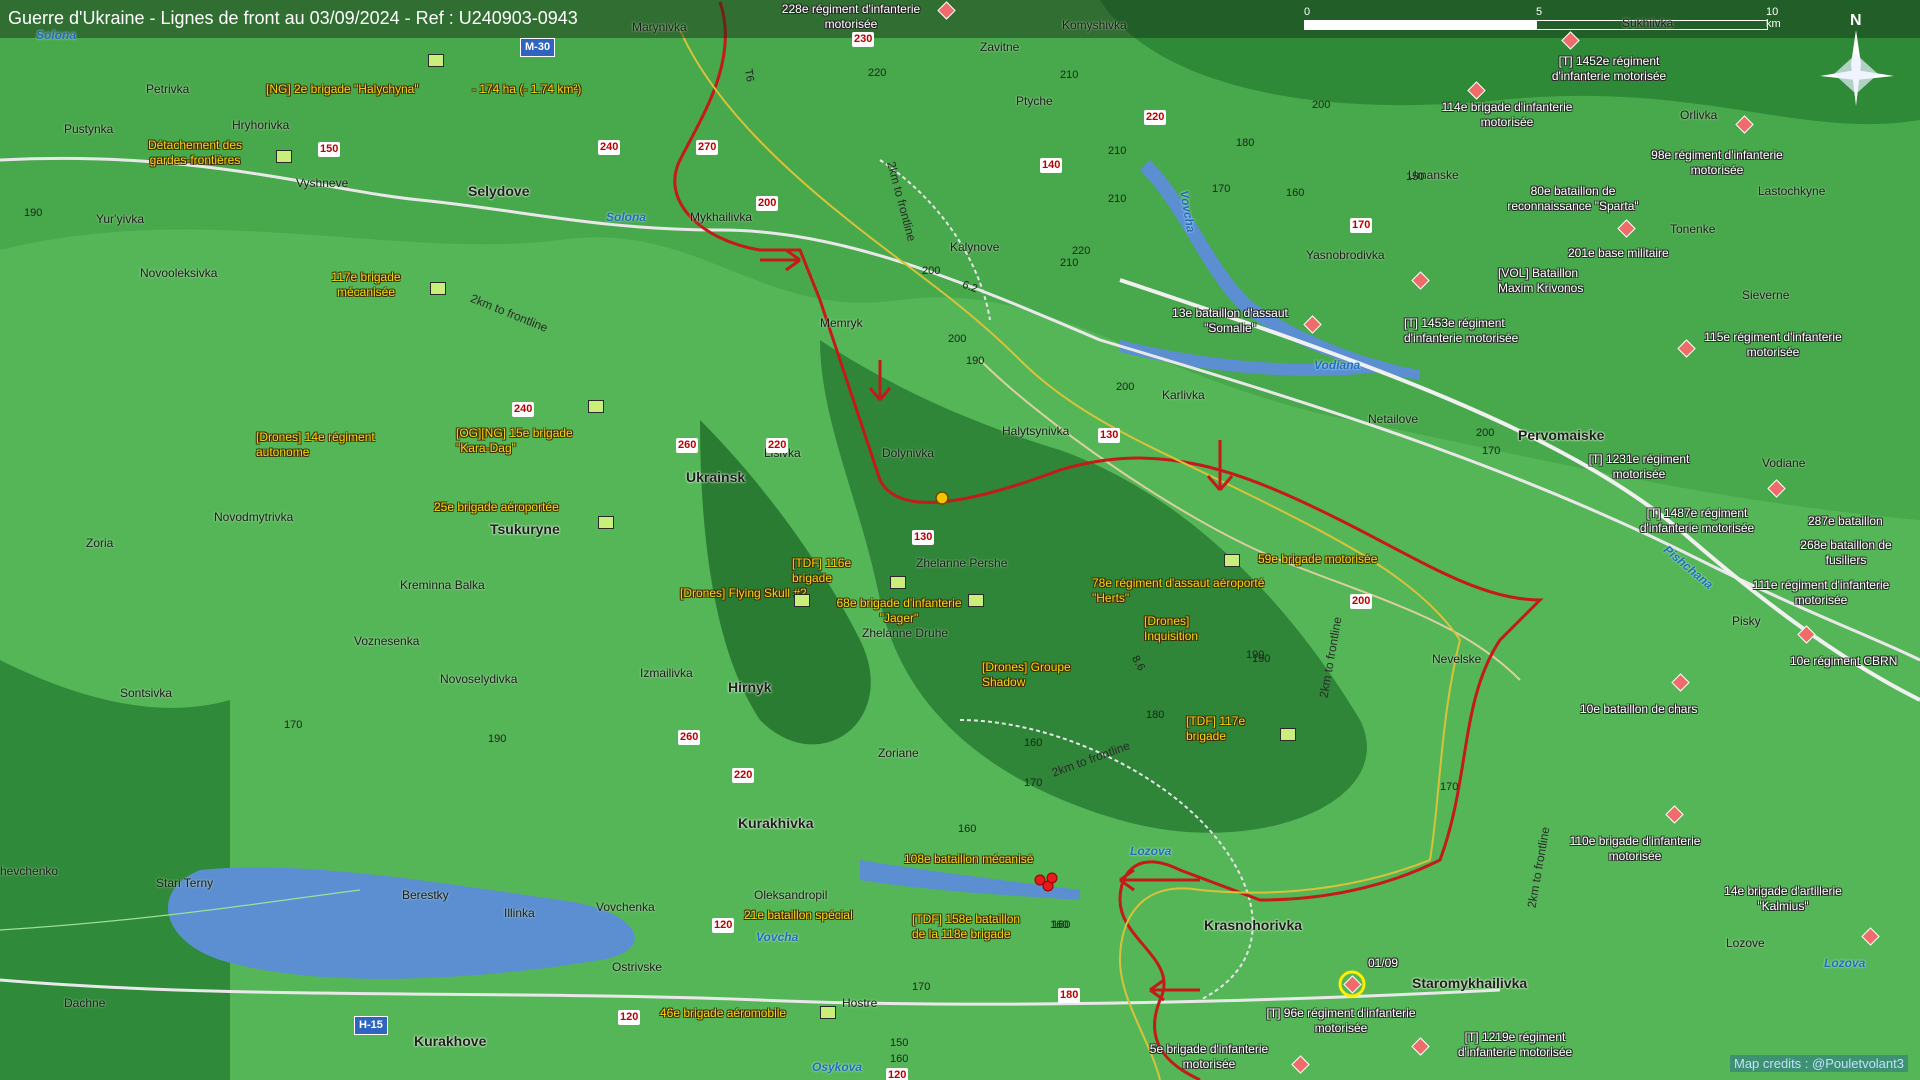 This screenshot has width=1920, height=1080. What do you see at coordinates (1178, 590) in the screenshot?
I see `ua-unit-label: 78e régiment d'assaut aéroporté "Herts"` at bounding box center [1178, 590].